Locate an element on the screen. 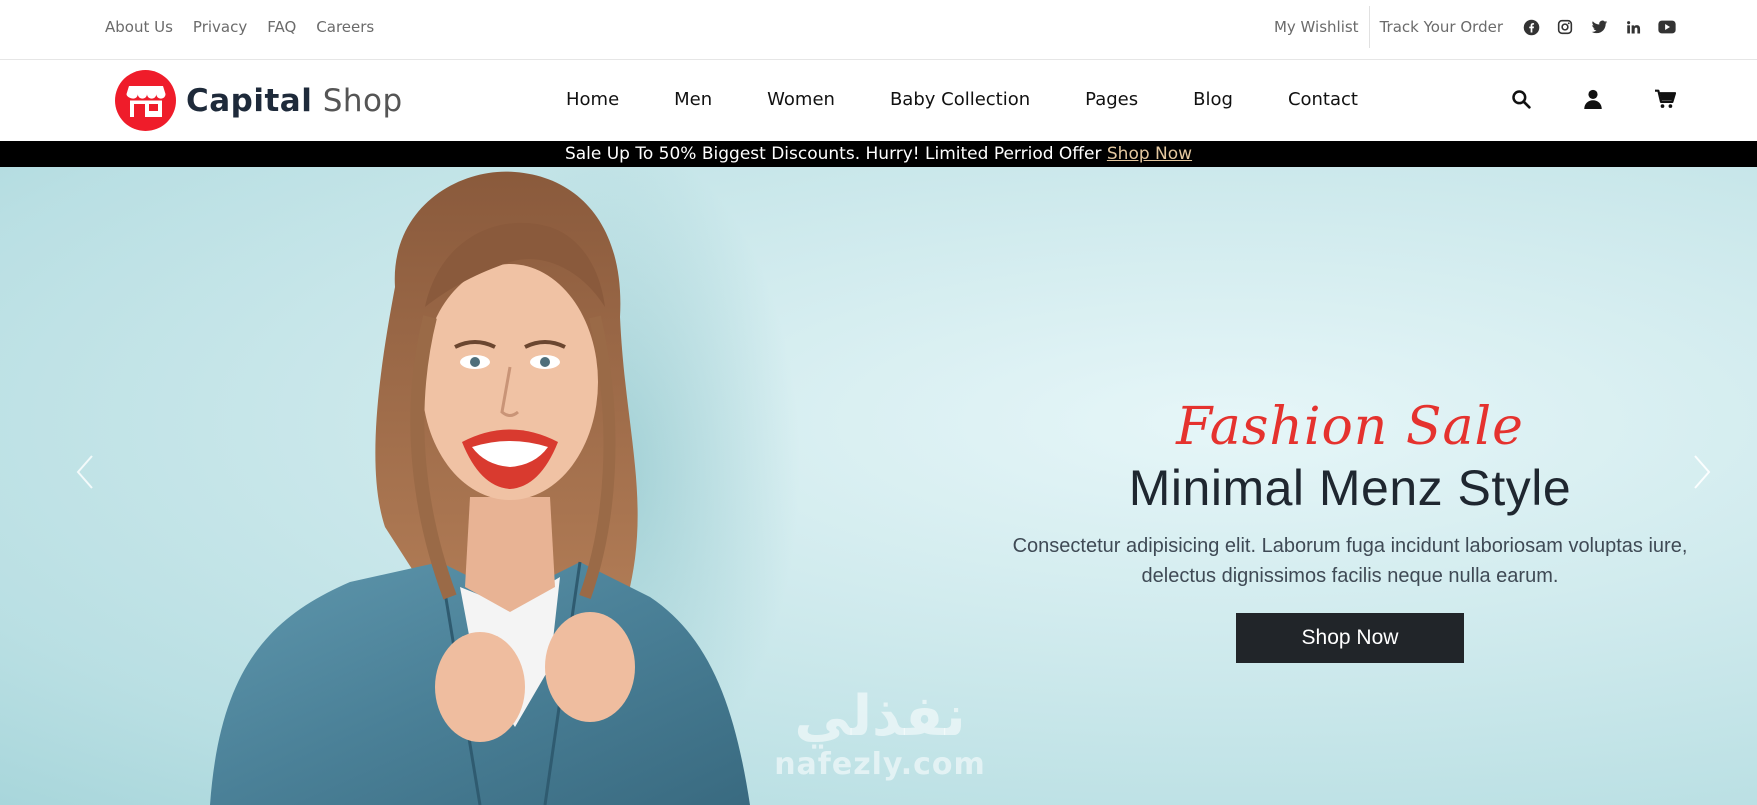  nav-pages: Pages is located at coordinates (1111, 99).